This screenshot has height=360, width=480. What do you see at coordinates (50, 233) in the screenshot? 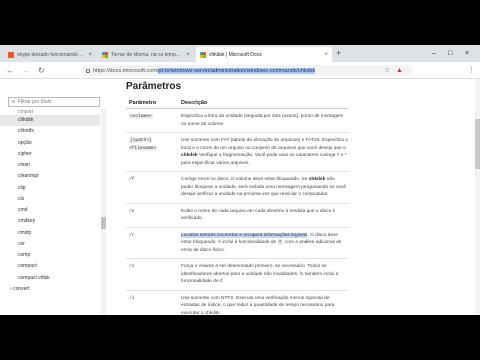
I see `toc-item: cmstp` at bounding box center [50, 233].